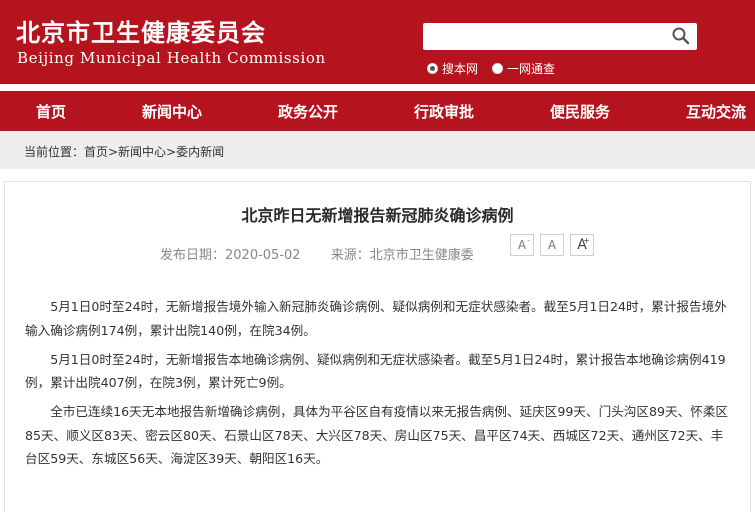  I want to click on search-scope-site: 搜本网, so click(452, 68).